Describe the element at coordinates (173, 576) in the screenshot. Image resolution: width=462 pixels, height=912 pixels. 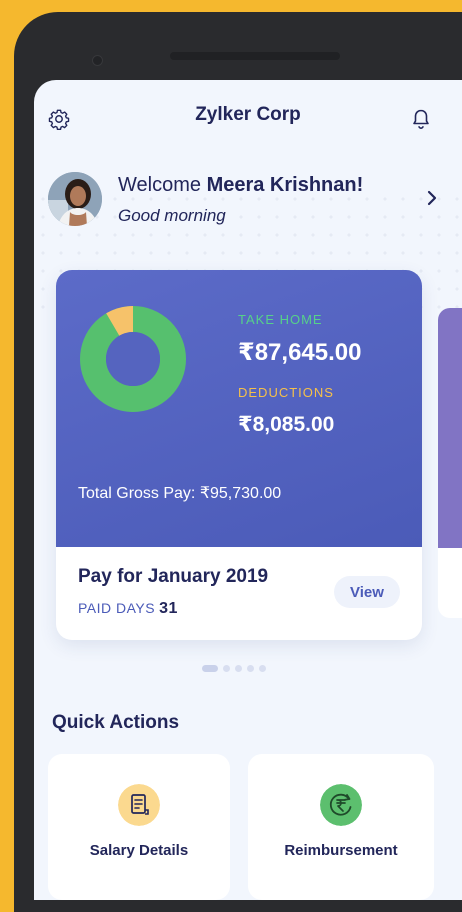
I see `pay-period-title: Pay for January 2019` at that location.